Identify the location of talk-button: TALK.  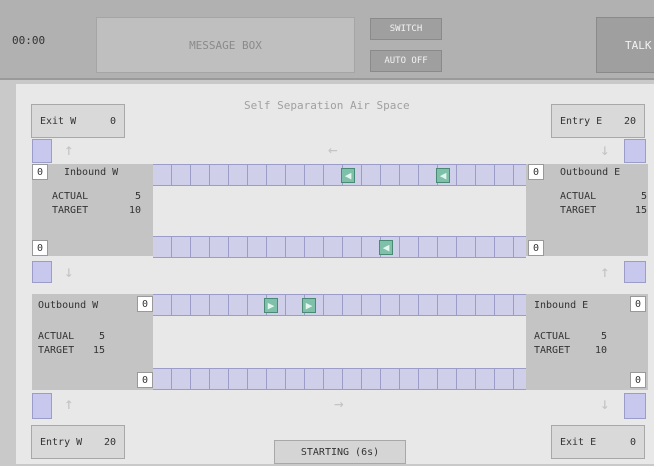
(625, 45).